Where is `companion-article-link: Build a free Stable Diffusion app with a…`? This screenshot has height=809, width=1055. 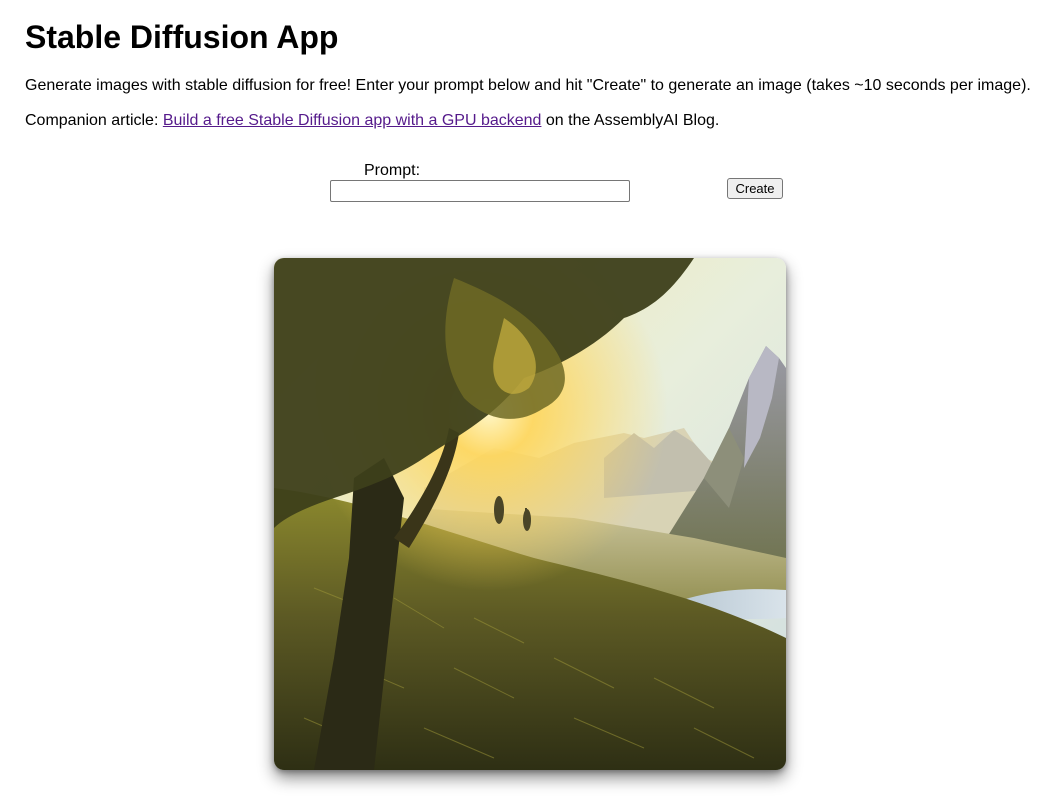
companion-article-link: Build a free Stable Diffusion app with a… is located at coordinates (352, 120).